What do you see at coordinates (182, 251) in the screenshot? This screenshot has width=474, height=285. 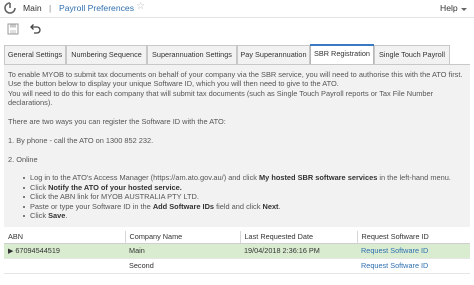 I see `company-name-cell: Main` at bounding box center [182, 251].